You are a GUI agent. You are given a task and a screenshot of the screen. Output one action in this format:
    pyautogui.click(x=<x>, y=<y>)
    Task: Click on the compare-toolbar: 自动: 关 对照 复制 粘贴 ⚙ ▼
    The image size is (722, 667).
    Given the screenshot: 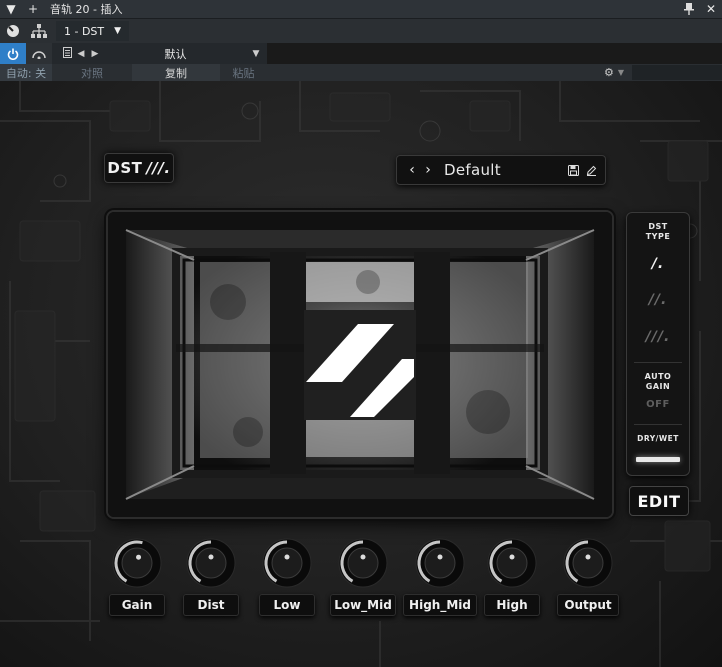 What is the action you would take?
    pyautogui.click(x=361, y=72)
    